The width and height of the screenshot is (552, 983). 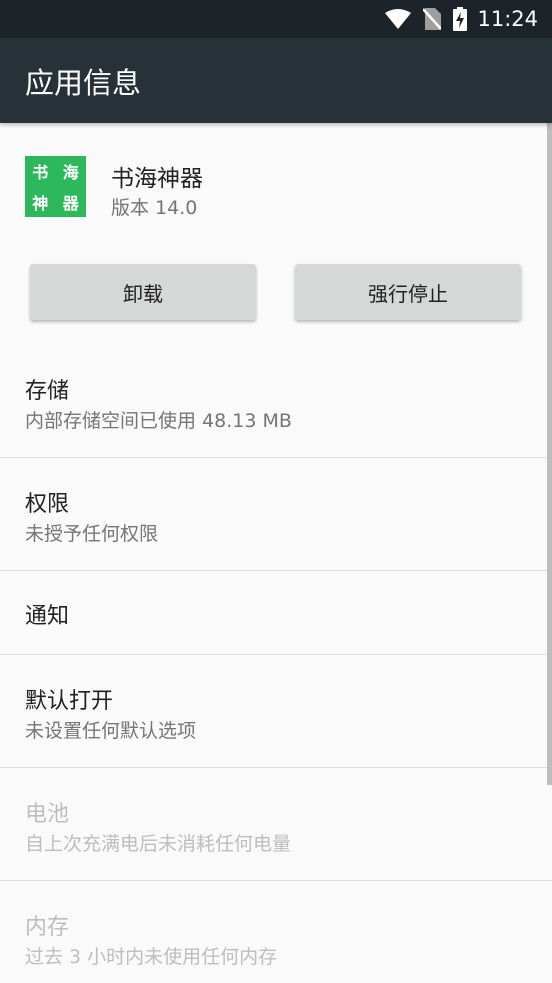 What do you see at coordinates (70, 203) in the screenshot?
I see `app-icon-char: 器` at bounding box center [70, 203].